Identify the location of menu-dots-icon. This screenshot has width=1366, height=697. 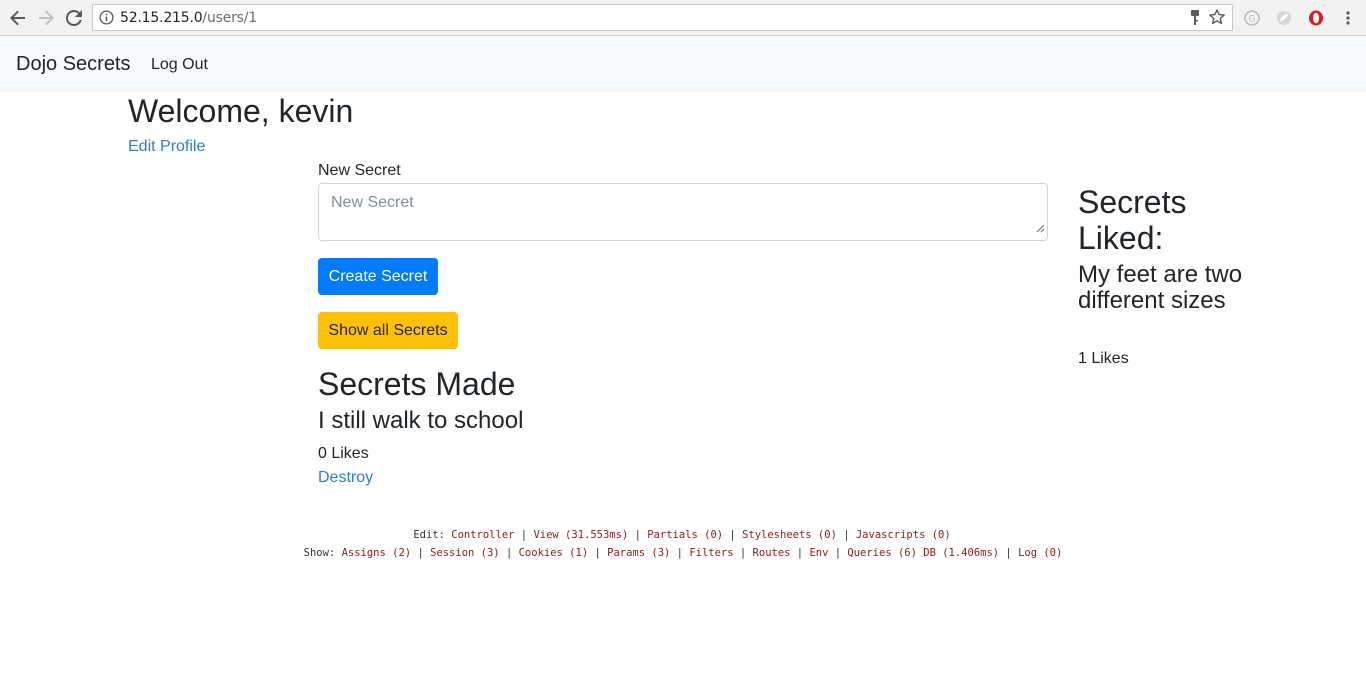
(1348, 18).